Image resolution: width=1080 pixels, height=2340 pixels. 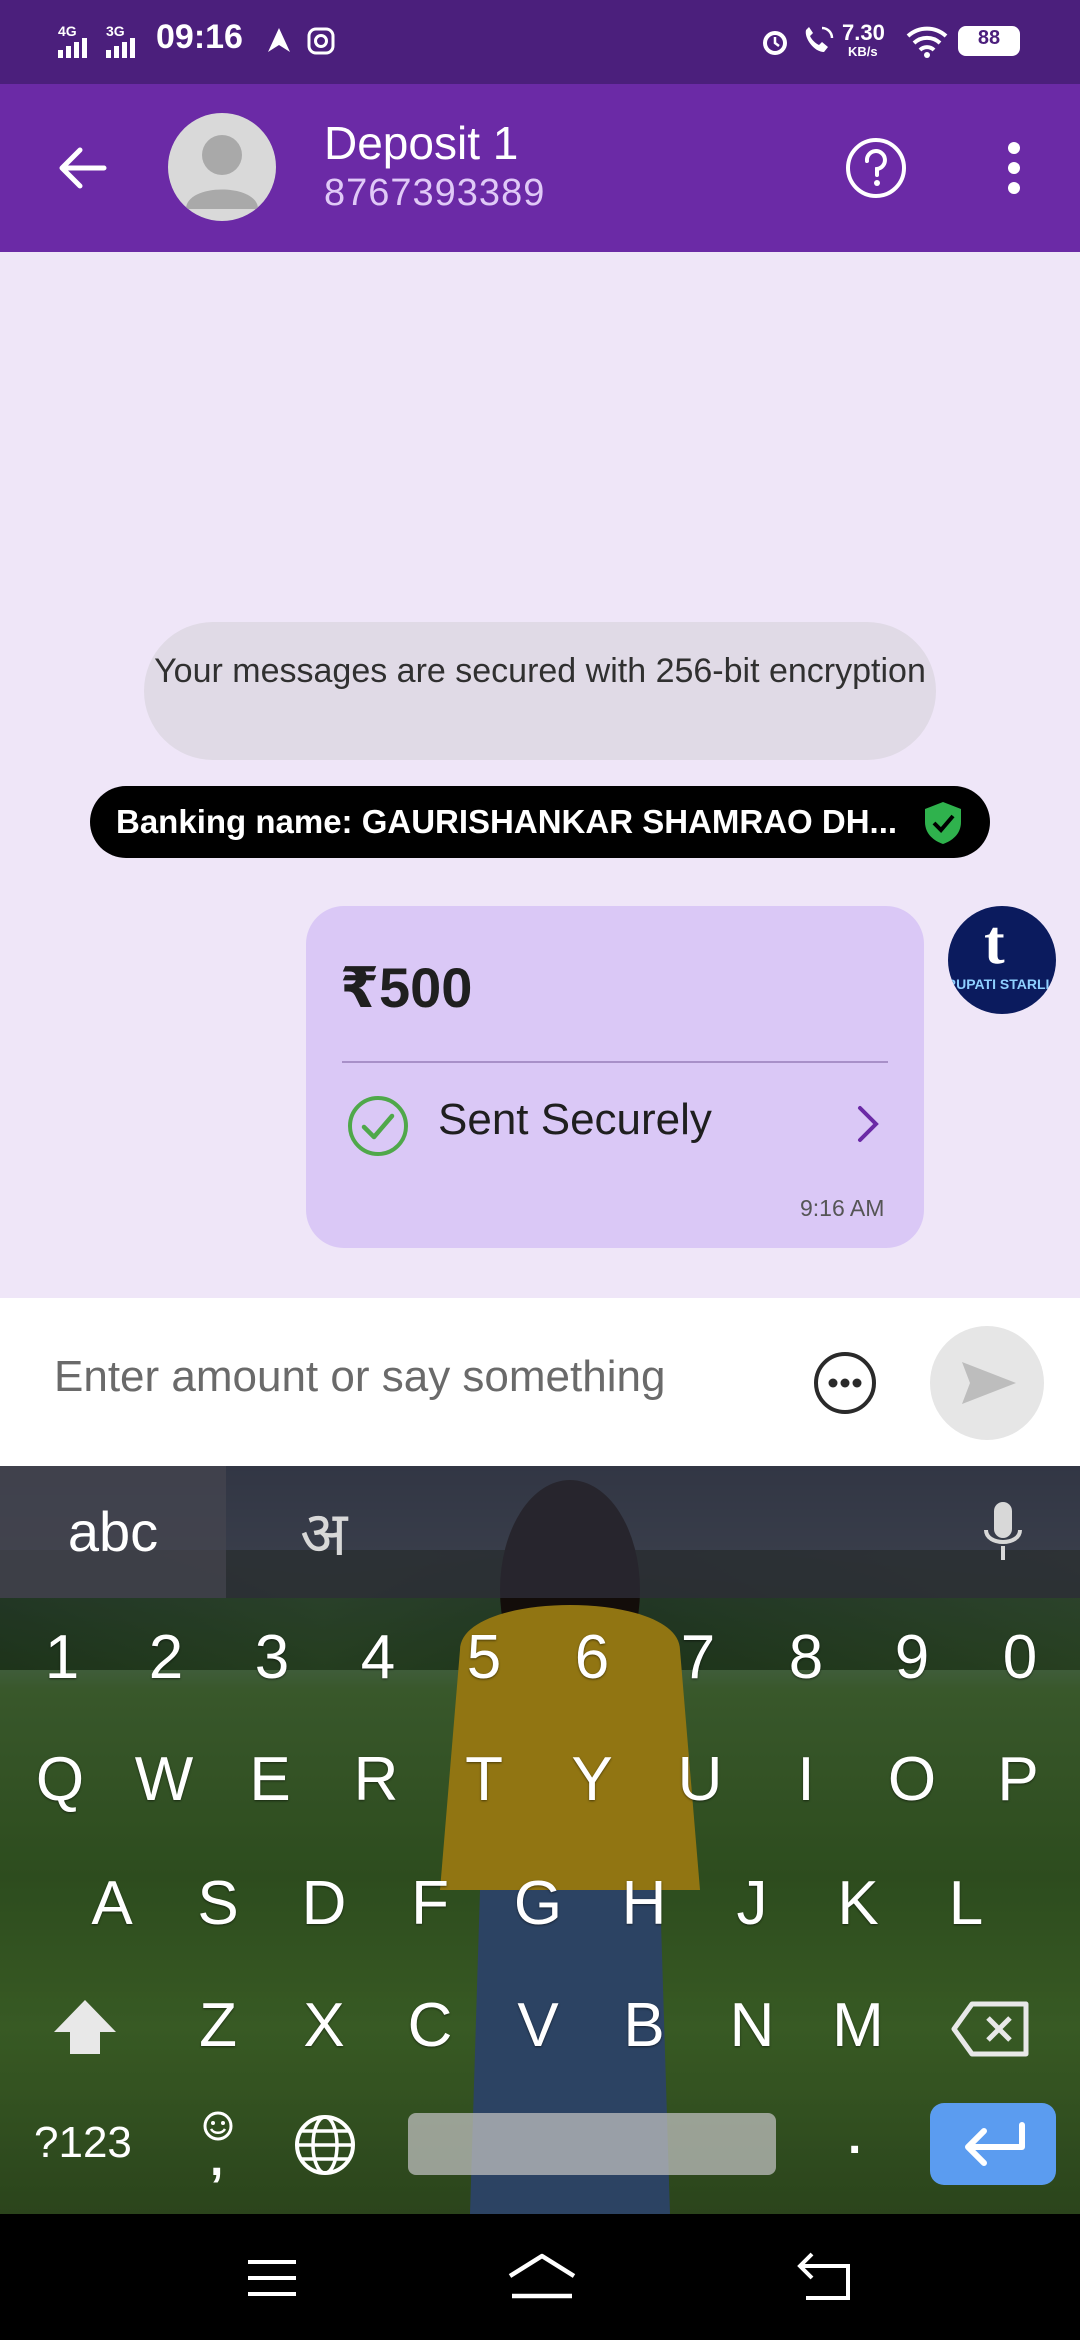 I want to click on avatar, so click(x=222, y=167).